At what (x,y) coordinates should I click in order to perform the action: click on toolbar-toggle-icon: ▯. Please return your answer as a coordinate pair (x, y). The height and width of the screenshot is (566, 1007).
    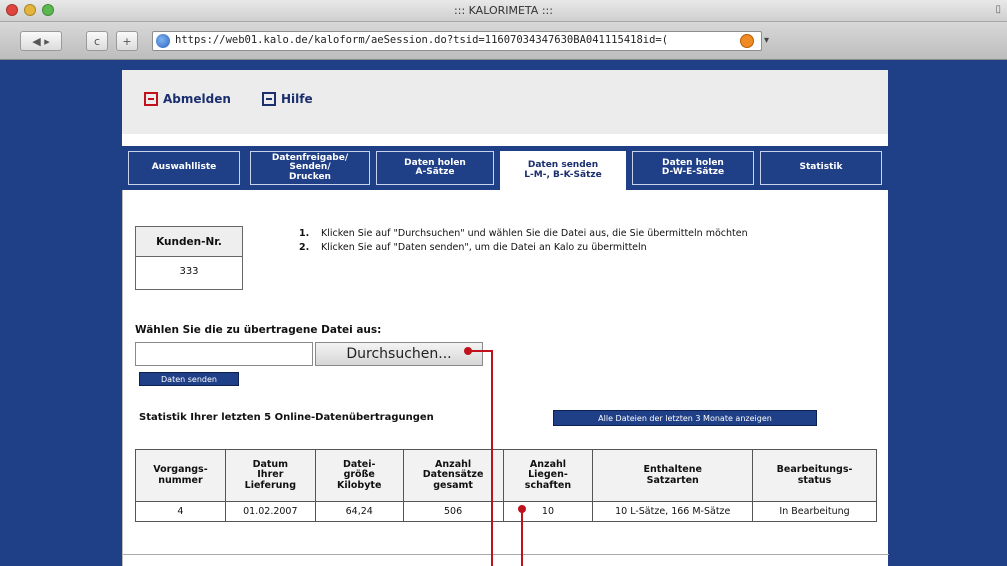
    Looking at the image, I should click on (998, 9).